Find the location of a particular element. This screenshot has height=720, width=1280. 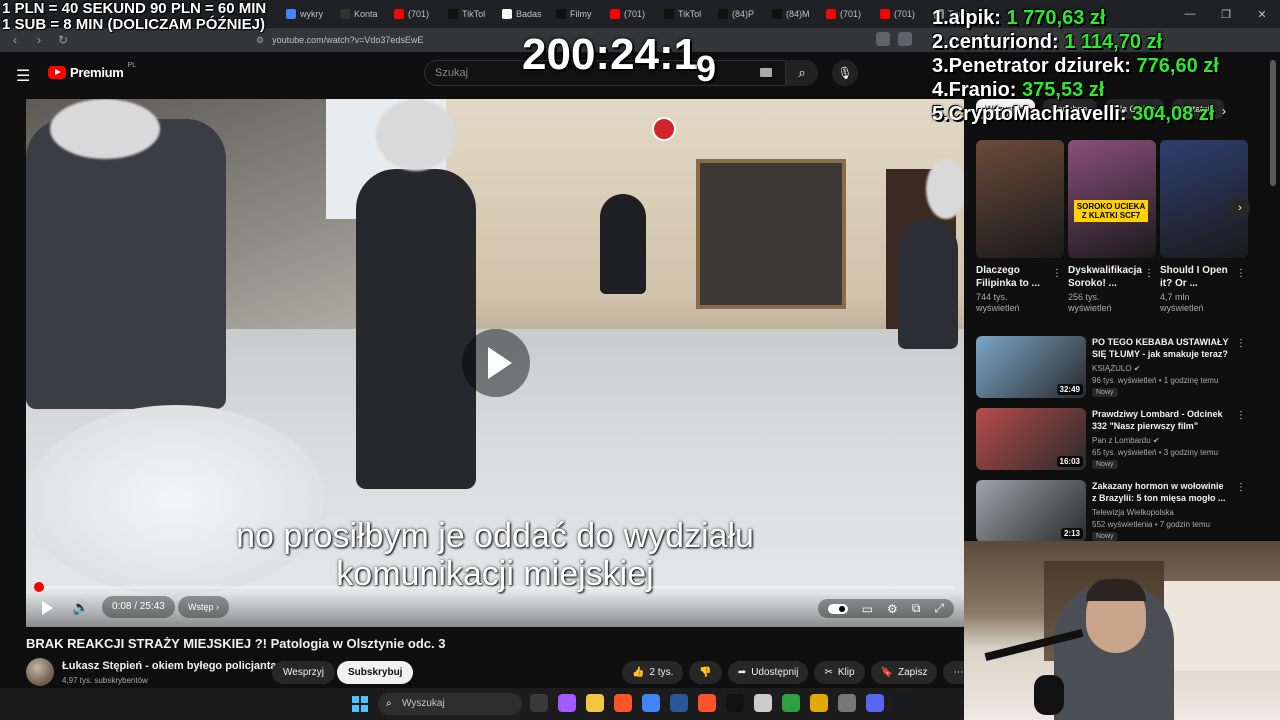

play-icon is located at coordinates (47, 608).